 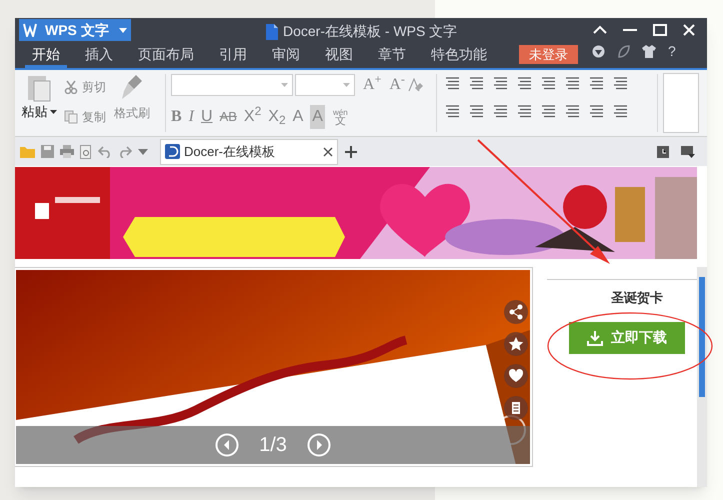 What do you see at coordinates (207, 117) in the screenshot?
I see `underline-button: U` at bounding box center [207, 117].